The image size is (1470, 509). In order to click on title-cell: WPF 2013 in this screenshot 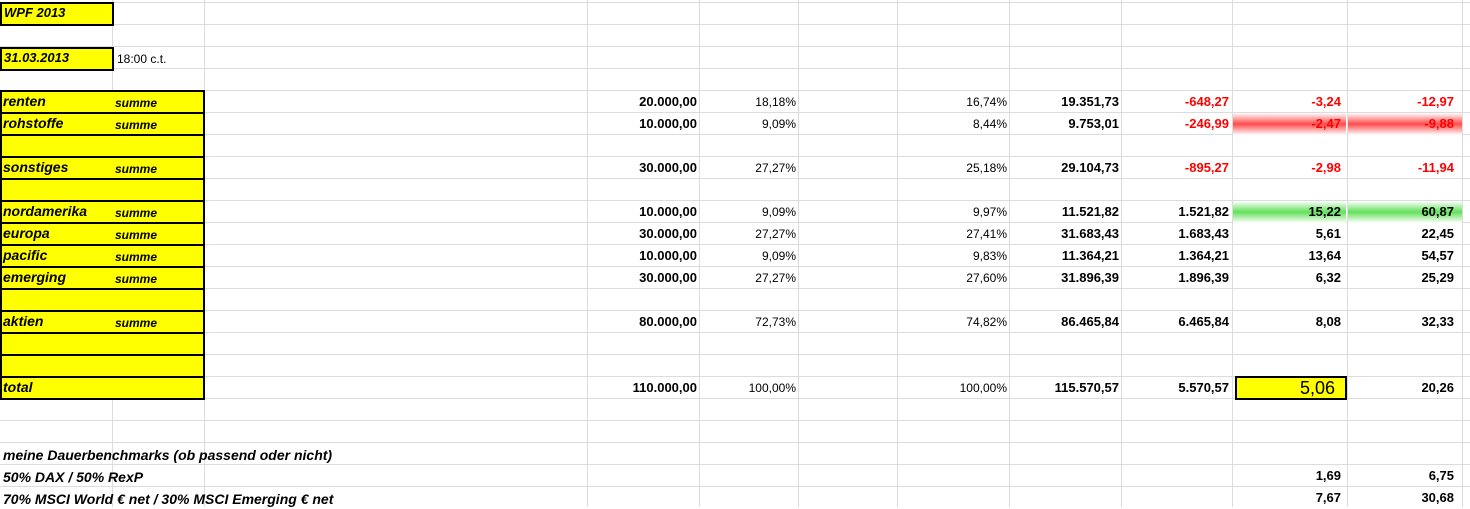, I will do `click(57, 14)`.